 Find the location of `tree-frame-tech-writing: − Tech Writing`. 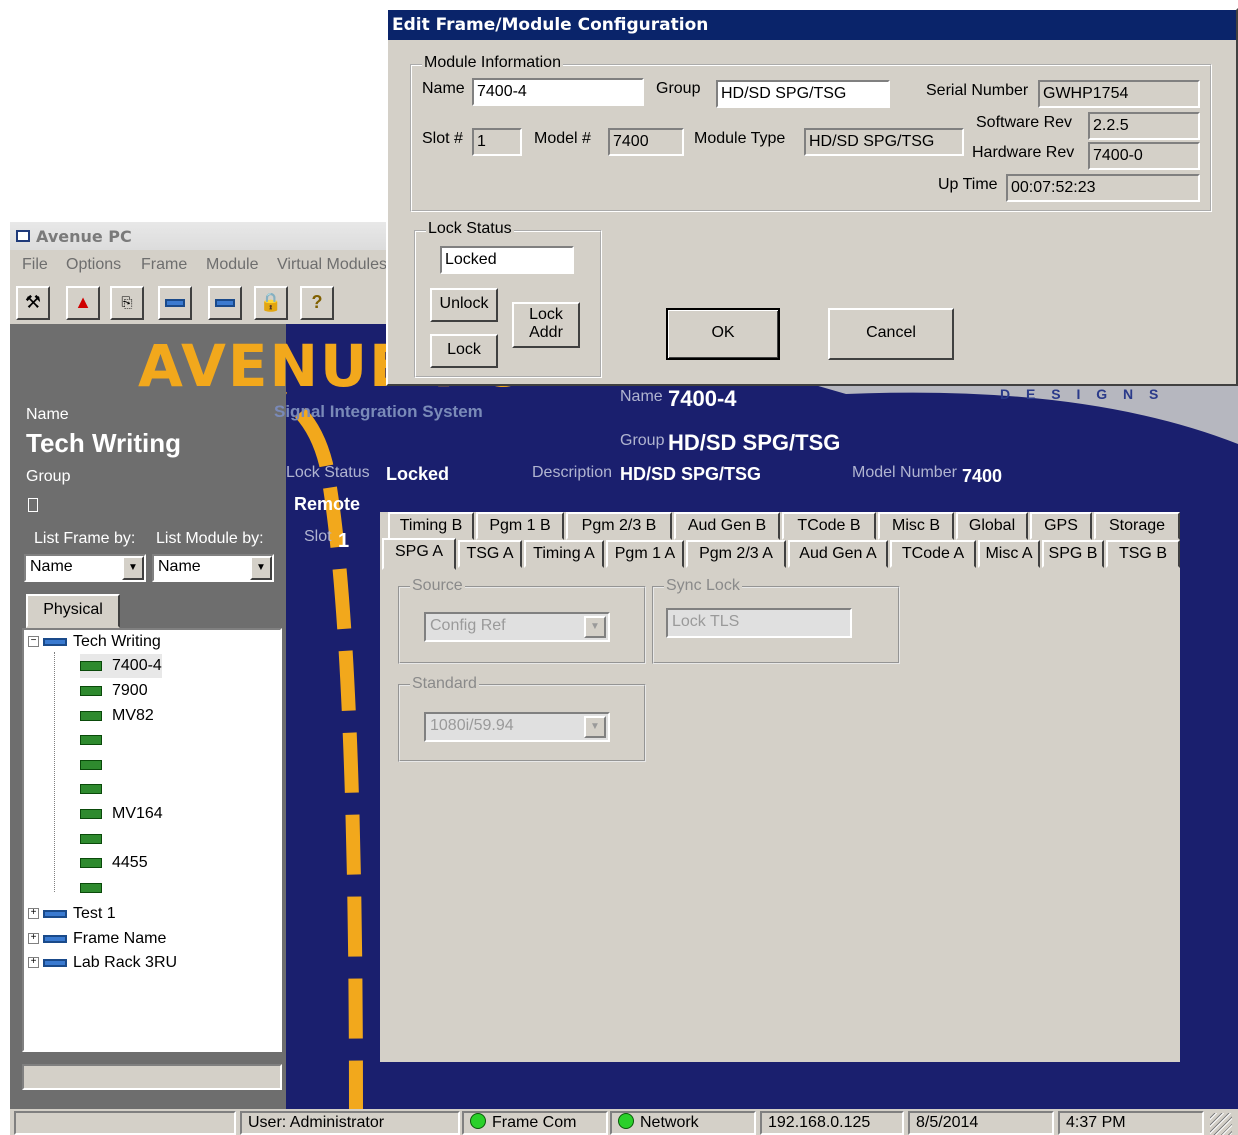

tree-frame-tech-writing: − Tech Writing is located at coordinates (94, 642).